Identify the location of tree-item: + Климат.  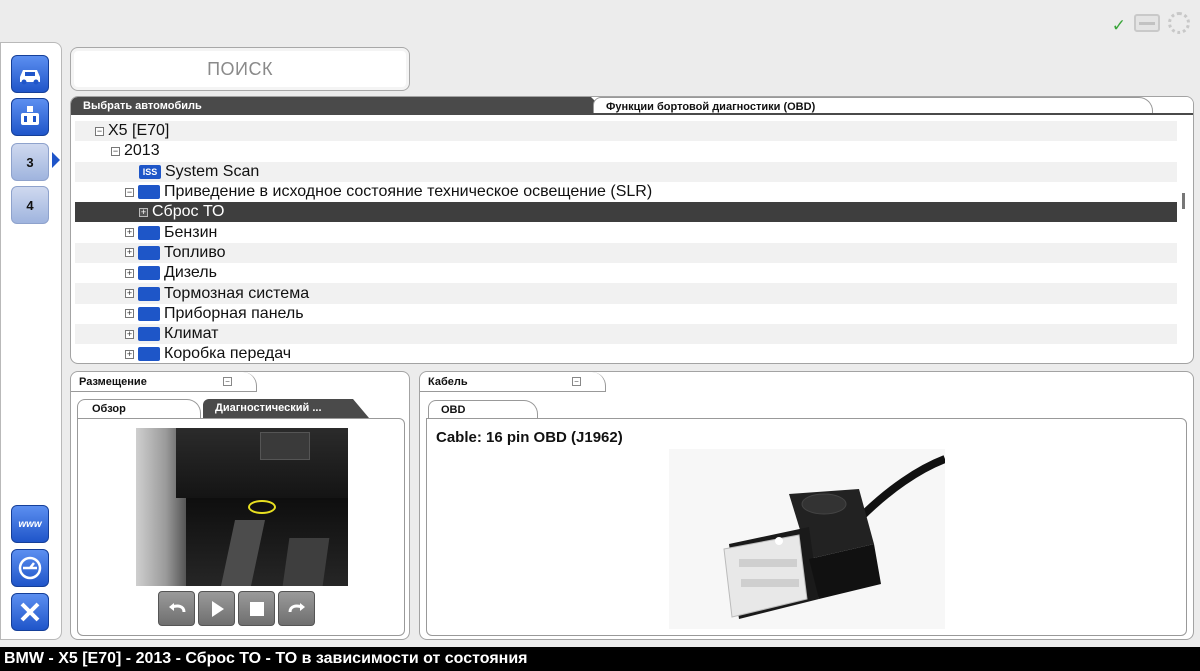
(626, 334).